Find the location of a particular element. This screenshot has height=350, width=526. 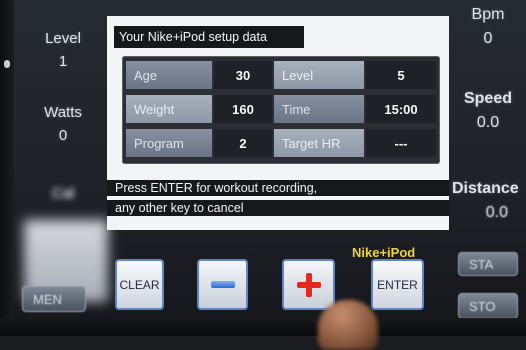

distance-stat: Distance 0.0 is located at coordinates (488, 201).